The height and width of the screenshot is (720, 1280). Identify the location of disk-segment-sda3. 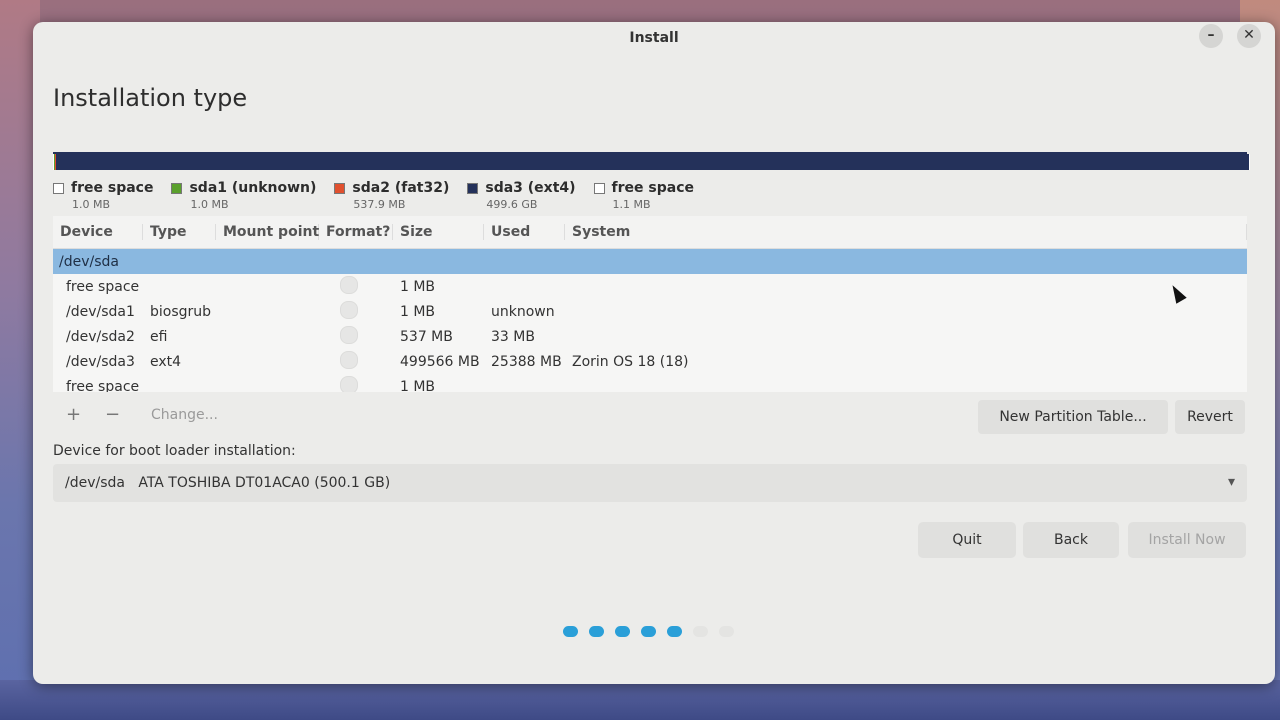
(652, 162).